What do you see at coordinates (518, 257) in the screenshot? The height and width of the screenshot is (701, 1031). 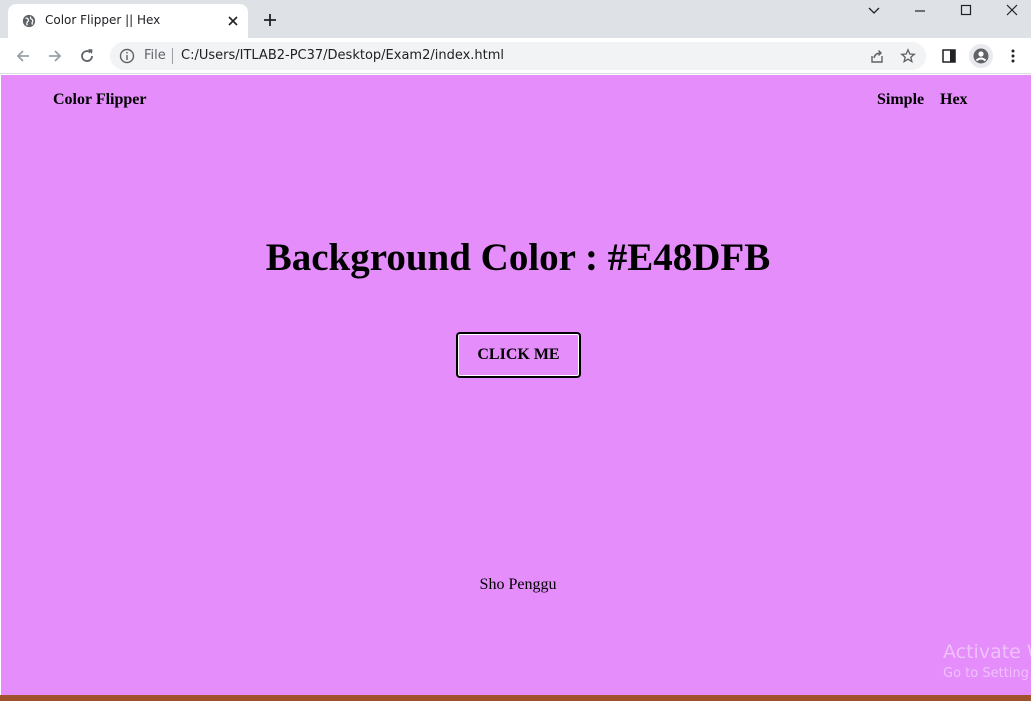 I see `background-color-heading: Background Color : #E48DFB` at bounding box center [518, 257].